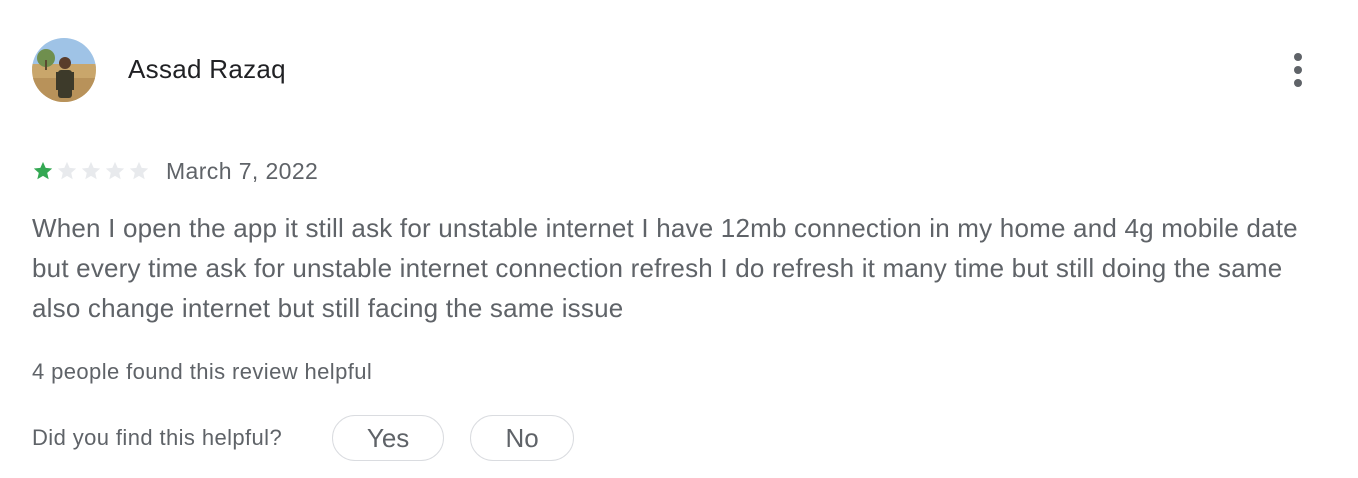 The image size is (1358, 478). I want to click on review-date: March 7, 2022, so click(242, 170).